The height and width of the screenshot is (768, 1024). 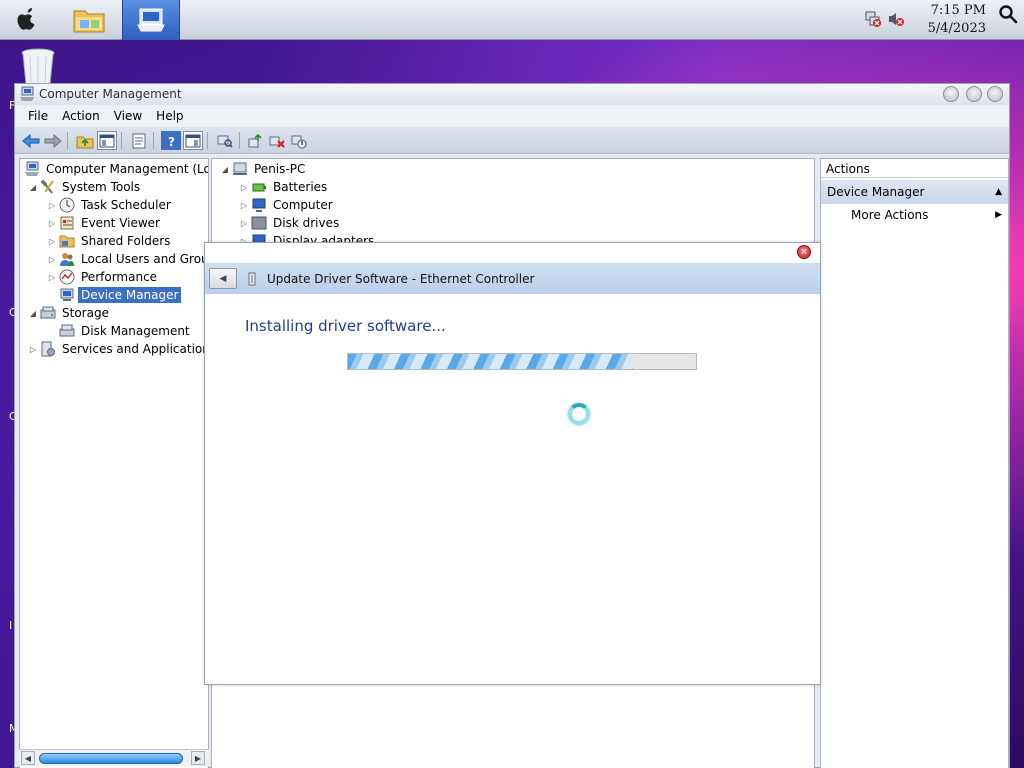 I want to click on back-button: ◀, so click(x=223, y=278).